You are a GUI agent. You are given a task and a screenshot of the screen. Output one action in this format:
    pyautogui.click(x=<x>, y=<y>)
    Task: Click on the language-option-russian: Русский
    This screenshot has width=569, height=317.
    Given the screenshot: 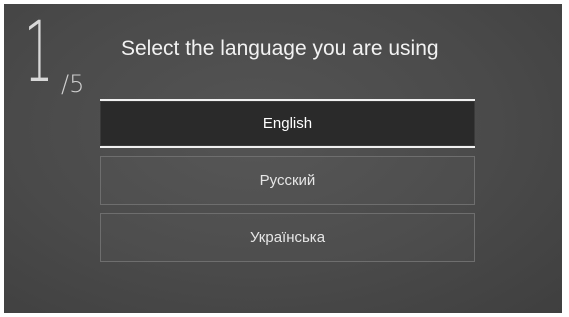 What is the action you would take?
    pyautogui.click(x=287, y=180)
    